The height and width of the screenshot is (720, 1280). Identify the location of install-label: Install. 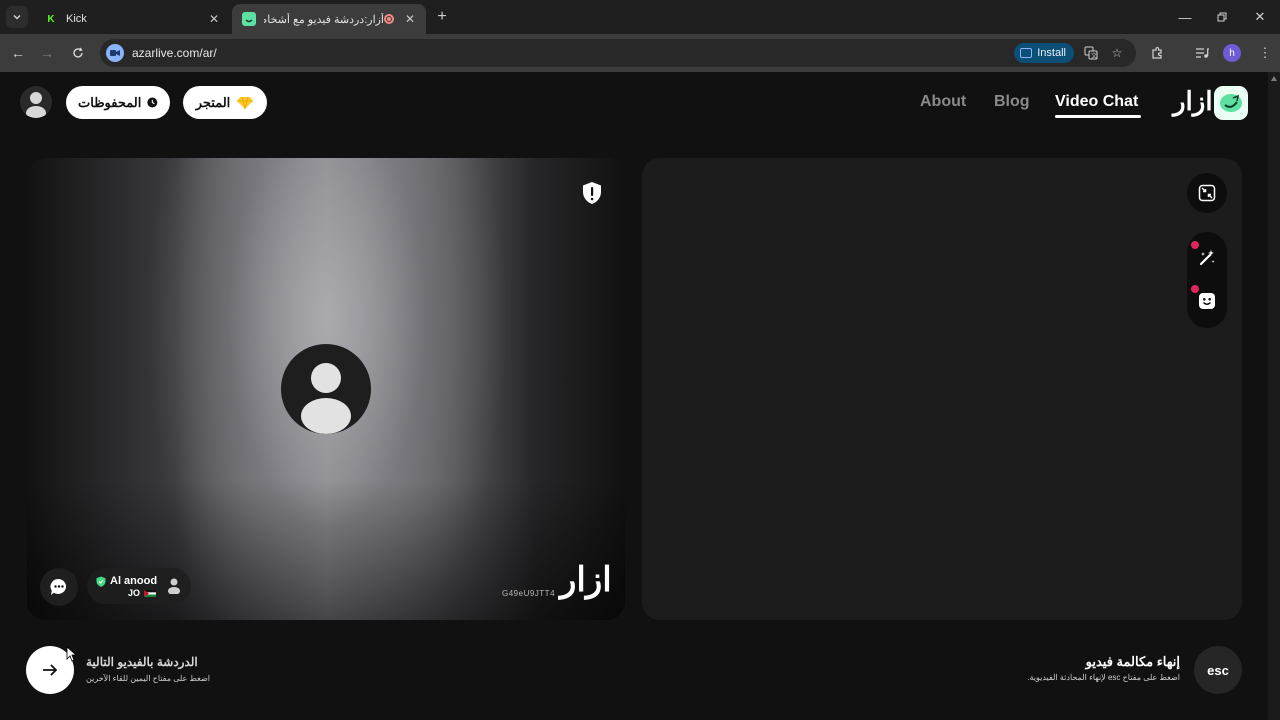
(1051, 53).